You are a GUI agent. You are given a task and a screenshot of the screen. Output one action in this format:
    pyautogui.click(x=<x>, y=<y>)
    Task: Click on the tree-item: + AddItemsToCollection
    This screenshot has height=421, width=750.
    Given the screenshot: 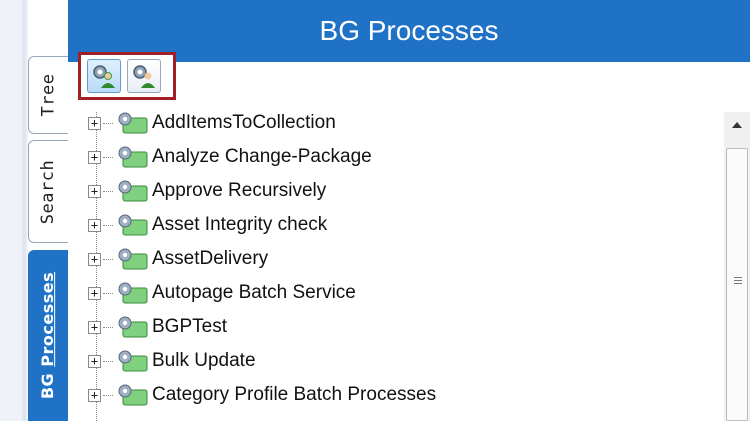 What is the action you would take?
    pyautogui.click(x=212, y=123)
    